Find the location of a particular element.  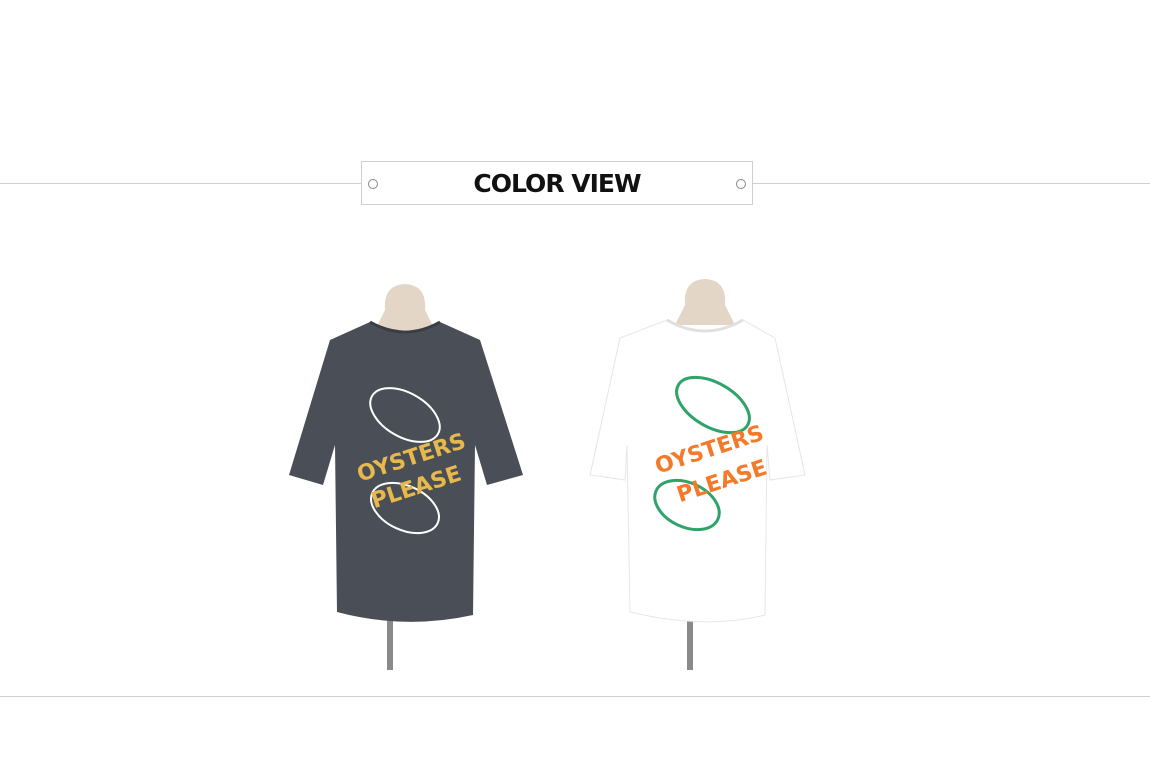

product-image-white: OYSTERS PLEASE is located at coordinates (705, 470).